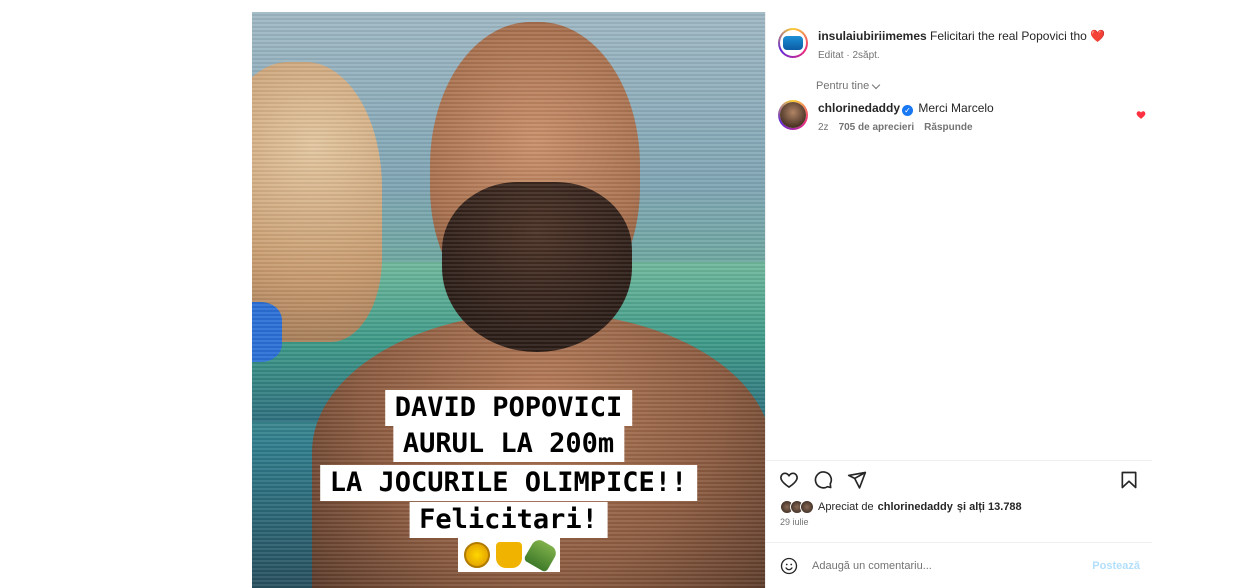 This screenshot has height=588, width=1235. What do you see at coordinates (959, 520) in the screenshot?
I see `post-date: 29 iulie` at bounding box center [959, 520].